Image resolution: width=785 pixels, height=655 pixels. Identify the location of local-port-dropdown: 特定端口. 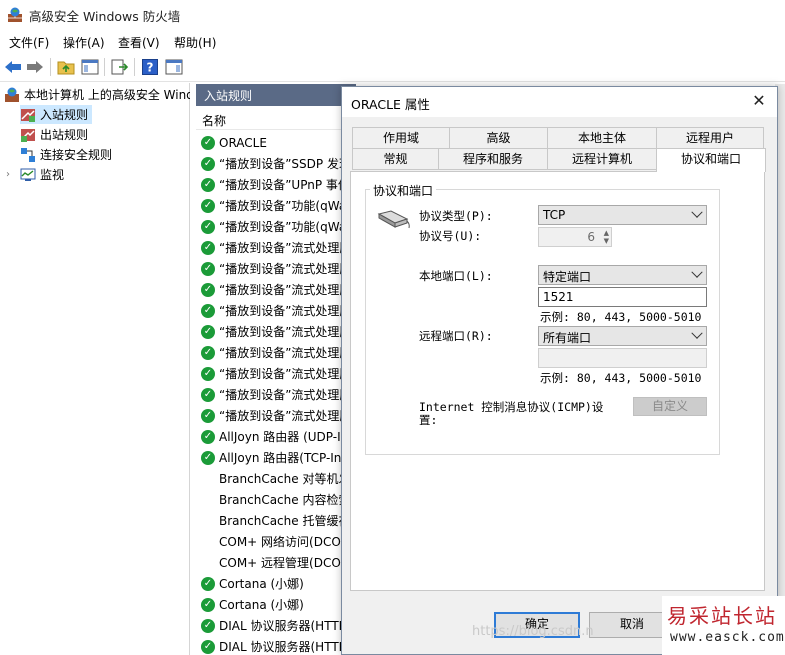
(622, 275).